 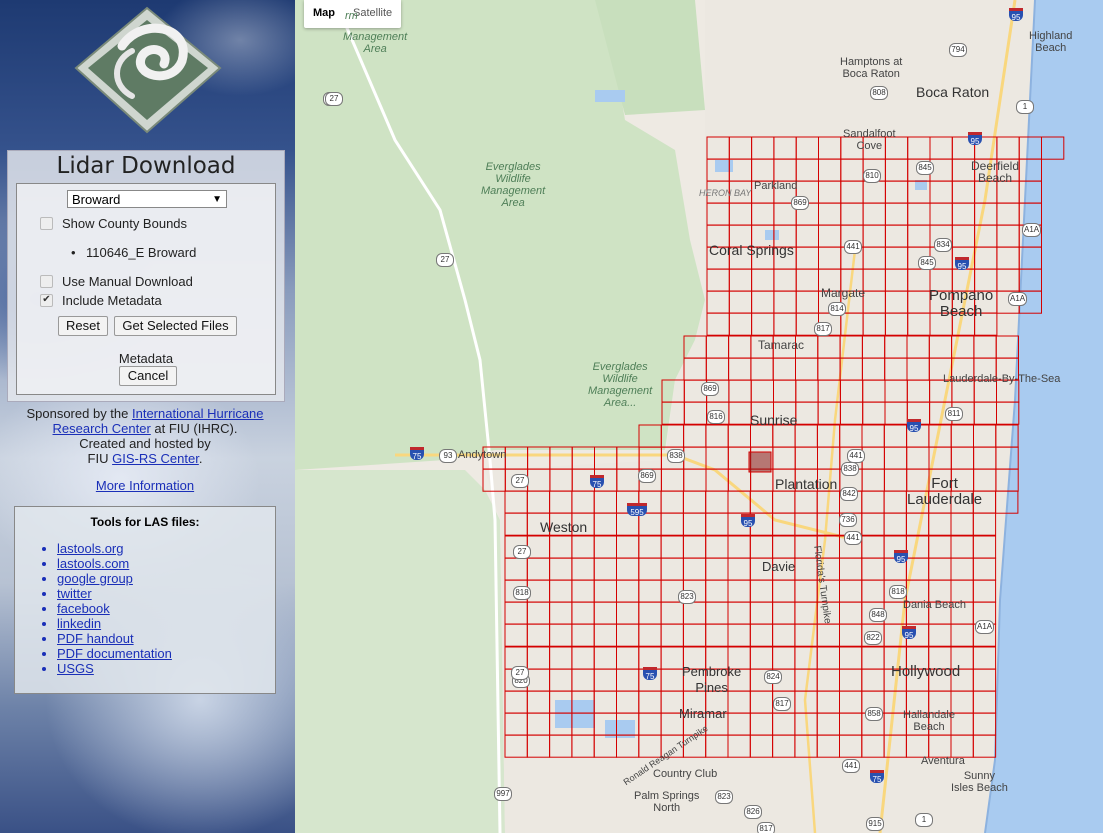 I want to click on tool-link: lastools.com, so click(x=93, y=563).